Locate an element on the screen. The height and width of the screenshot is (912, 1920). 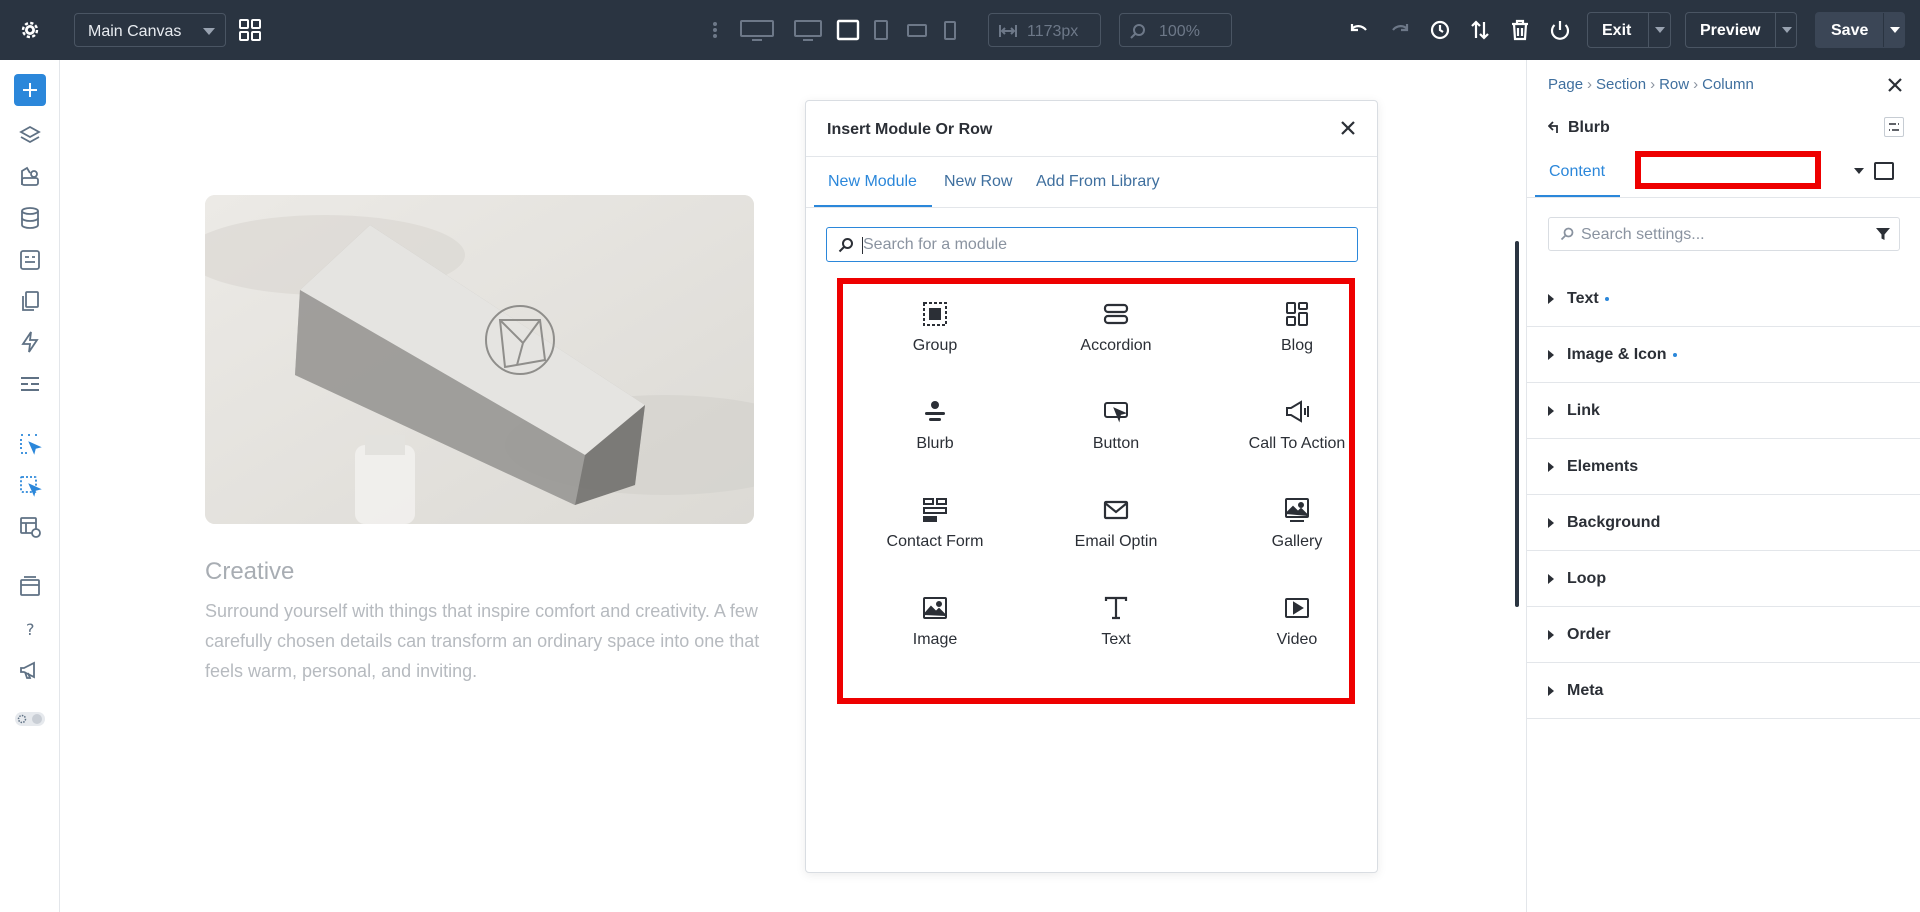
settings-group-meta: Meta is located at coordinates (1723, 691).